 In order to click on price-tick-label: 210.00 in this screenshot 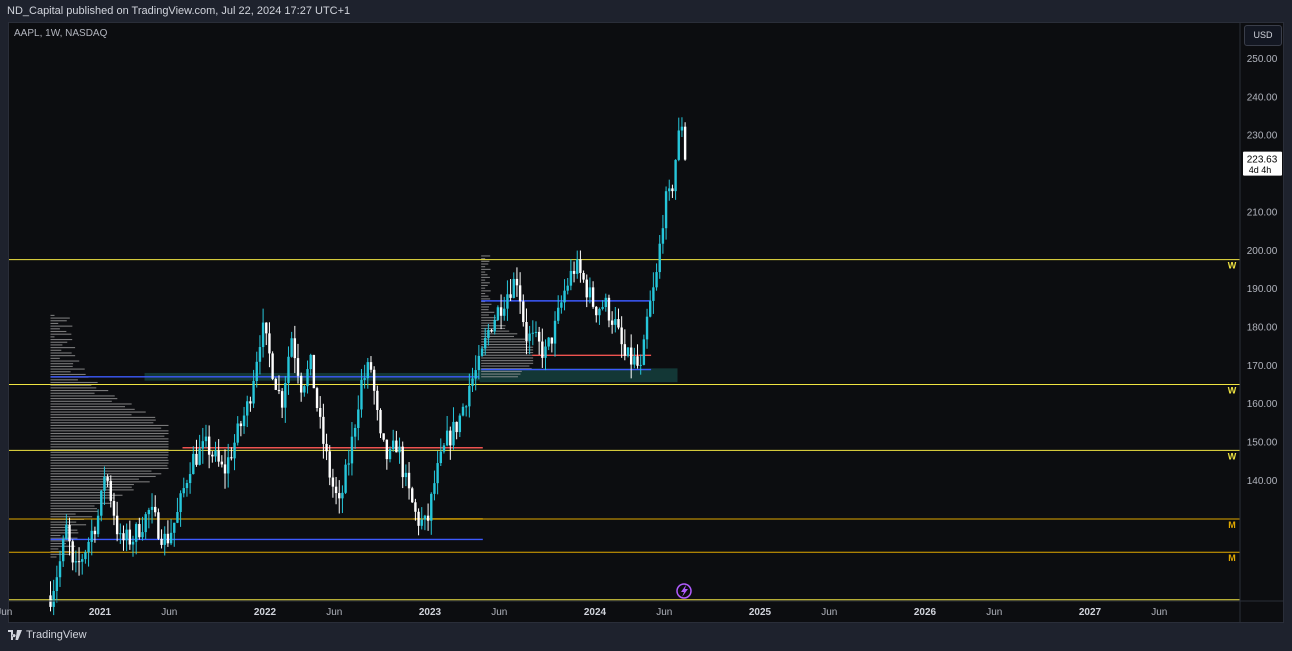, I will do `click(1262, 212)`.